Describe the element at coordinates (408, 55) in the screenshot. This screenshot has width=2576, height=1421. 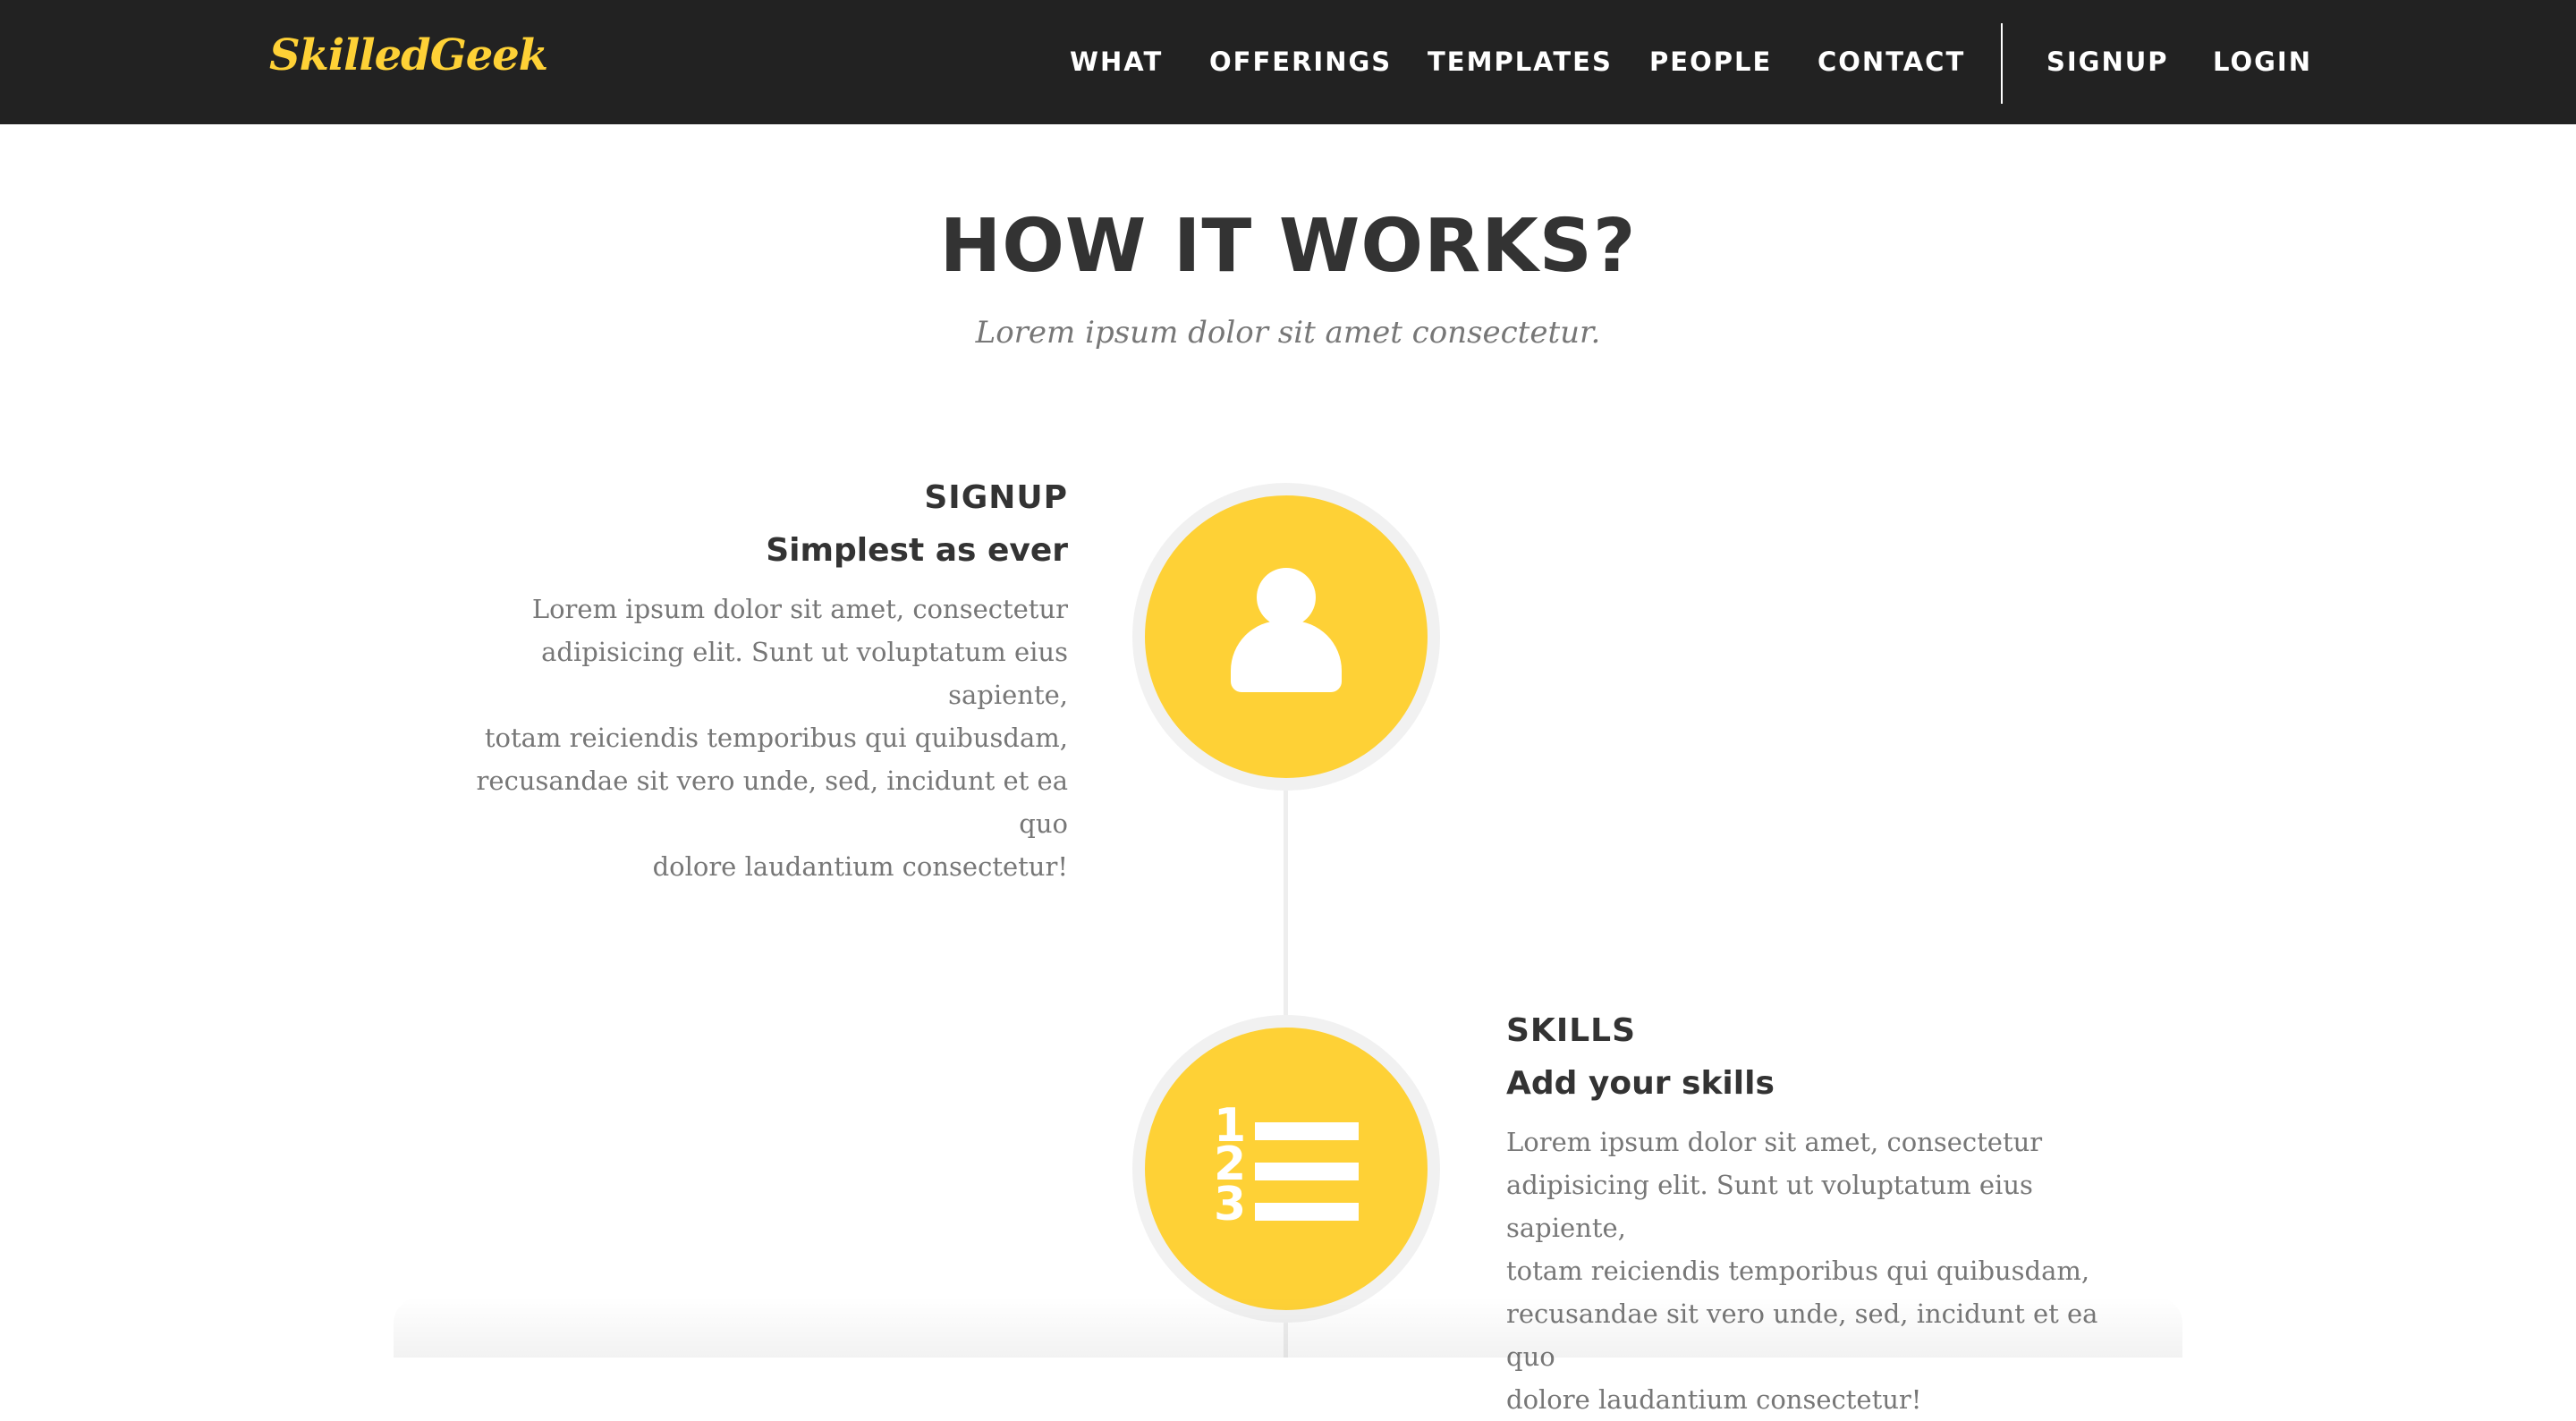
I see `brand-logo: SkilledGeek` at that location.